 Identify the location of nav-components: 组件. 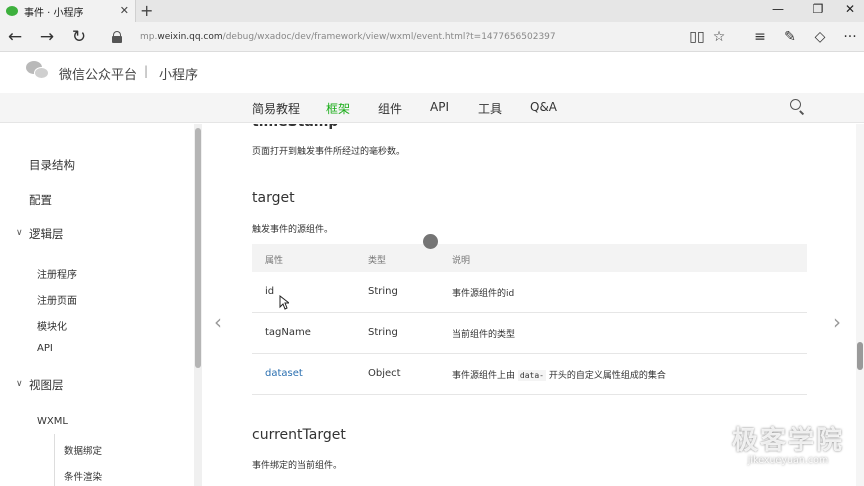
(390, 108).